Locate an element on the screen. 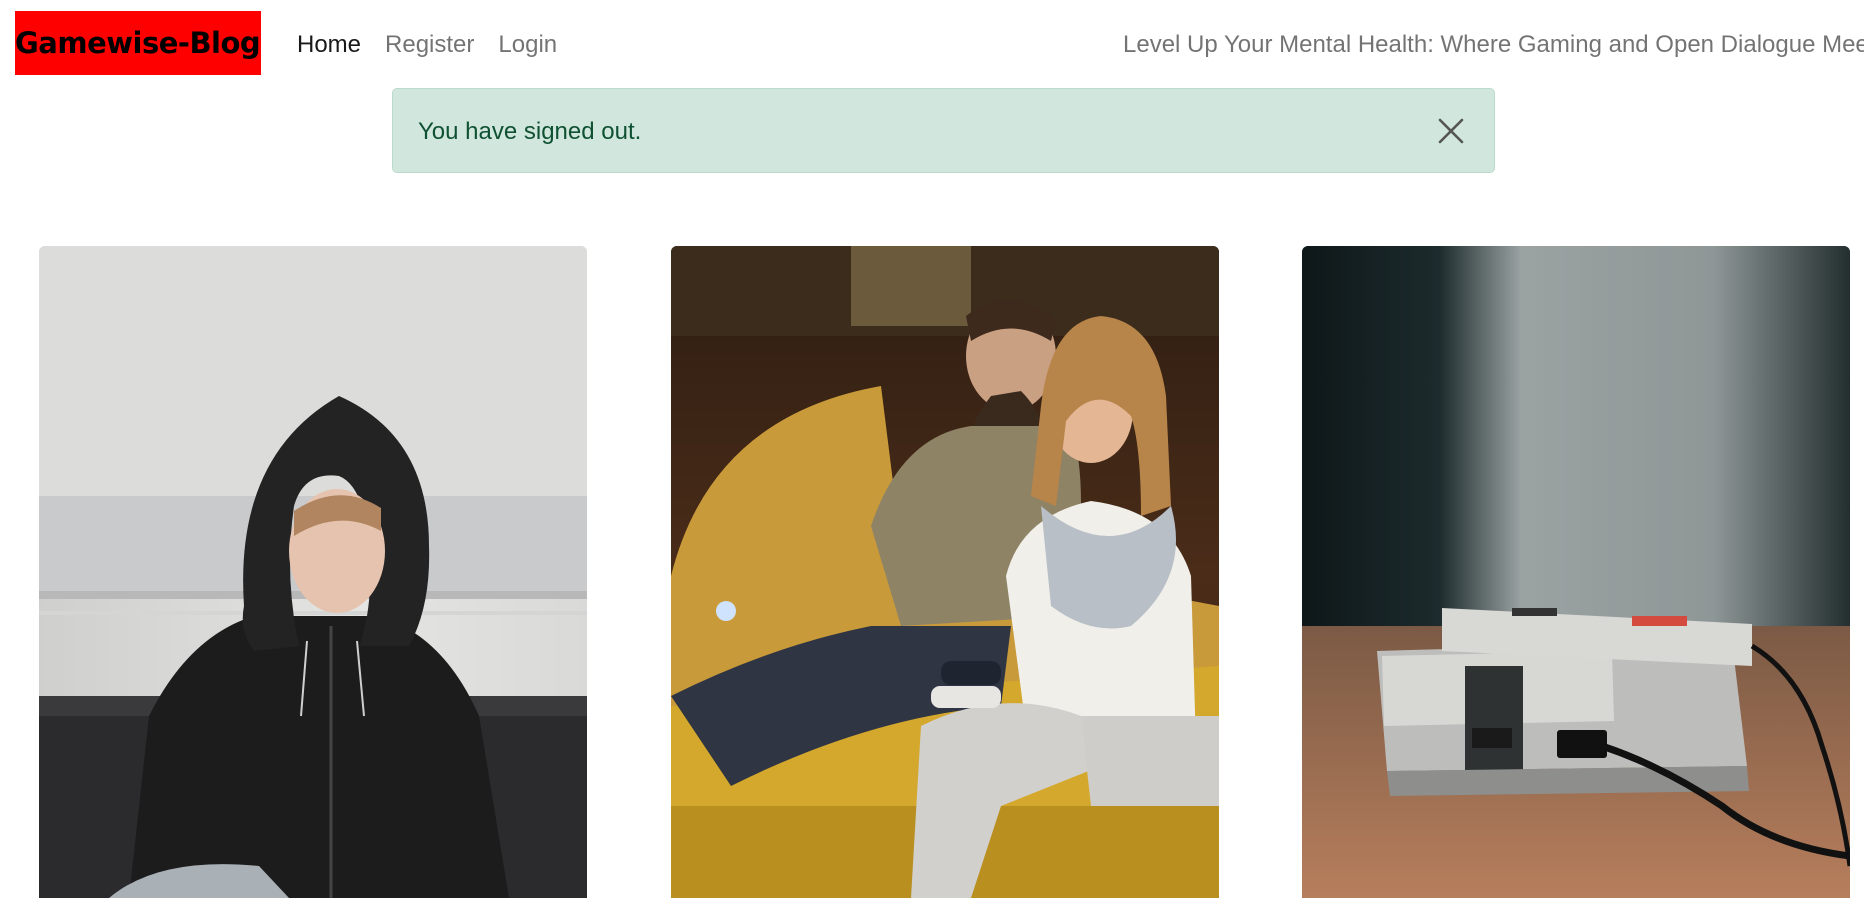 The width and height of the screenshot is (1864, 898). signout-alert: You have signed out. is located at coordinates (943, 130).